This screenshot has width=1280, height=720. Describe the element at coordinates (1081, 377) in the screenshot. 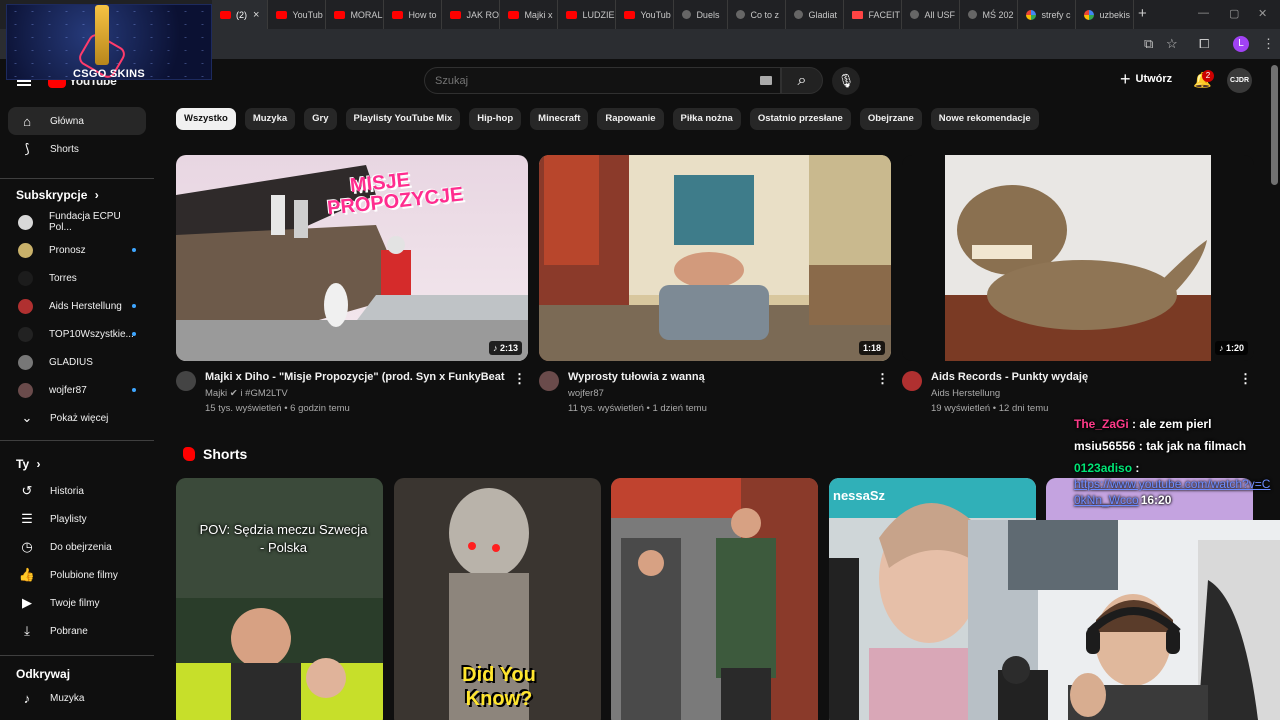

I see `video-title: Aids Records - Punkty wydaję` at that location.